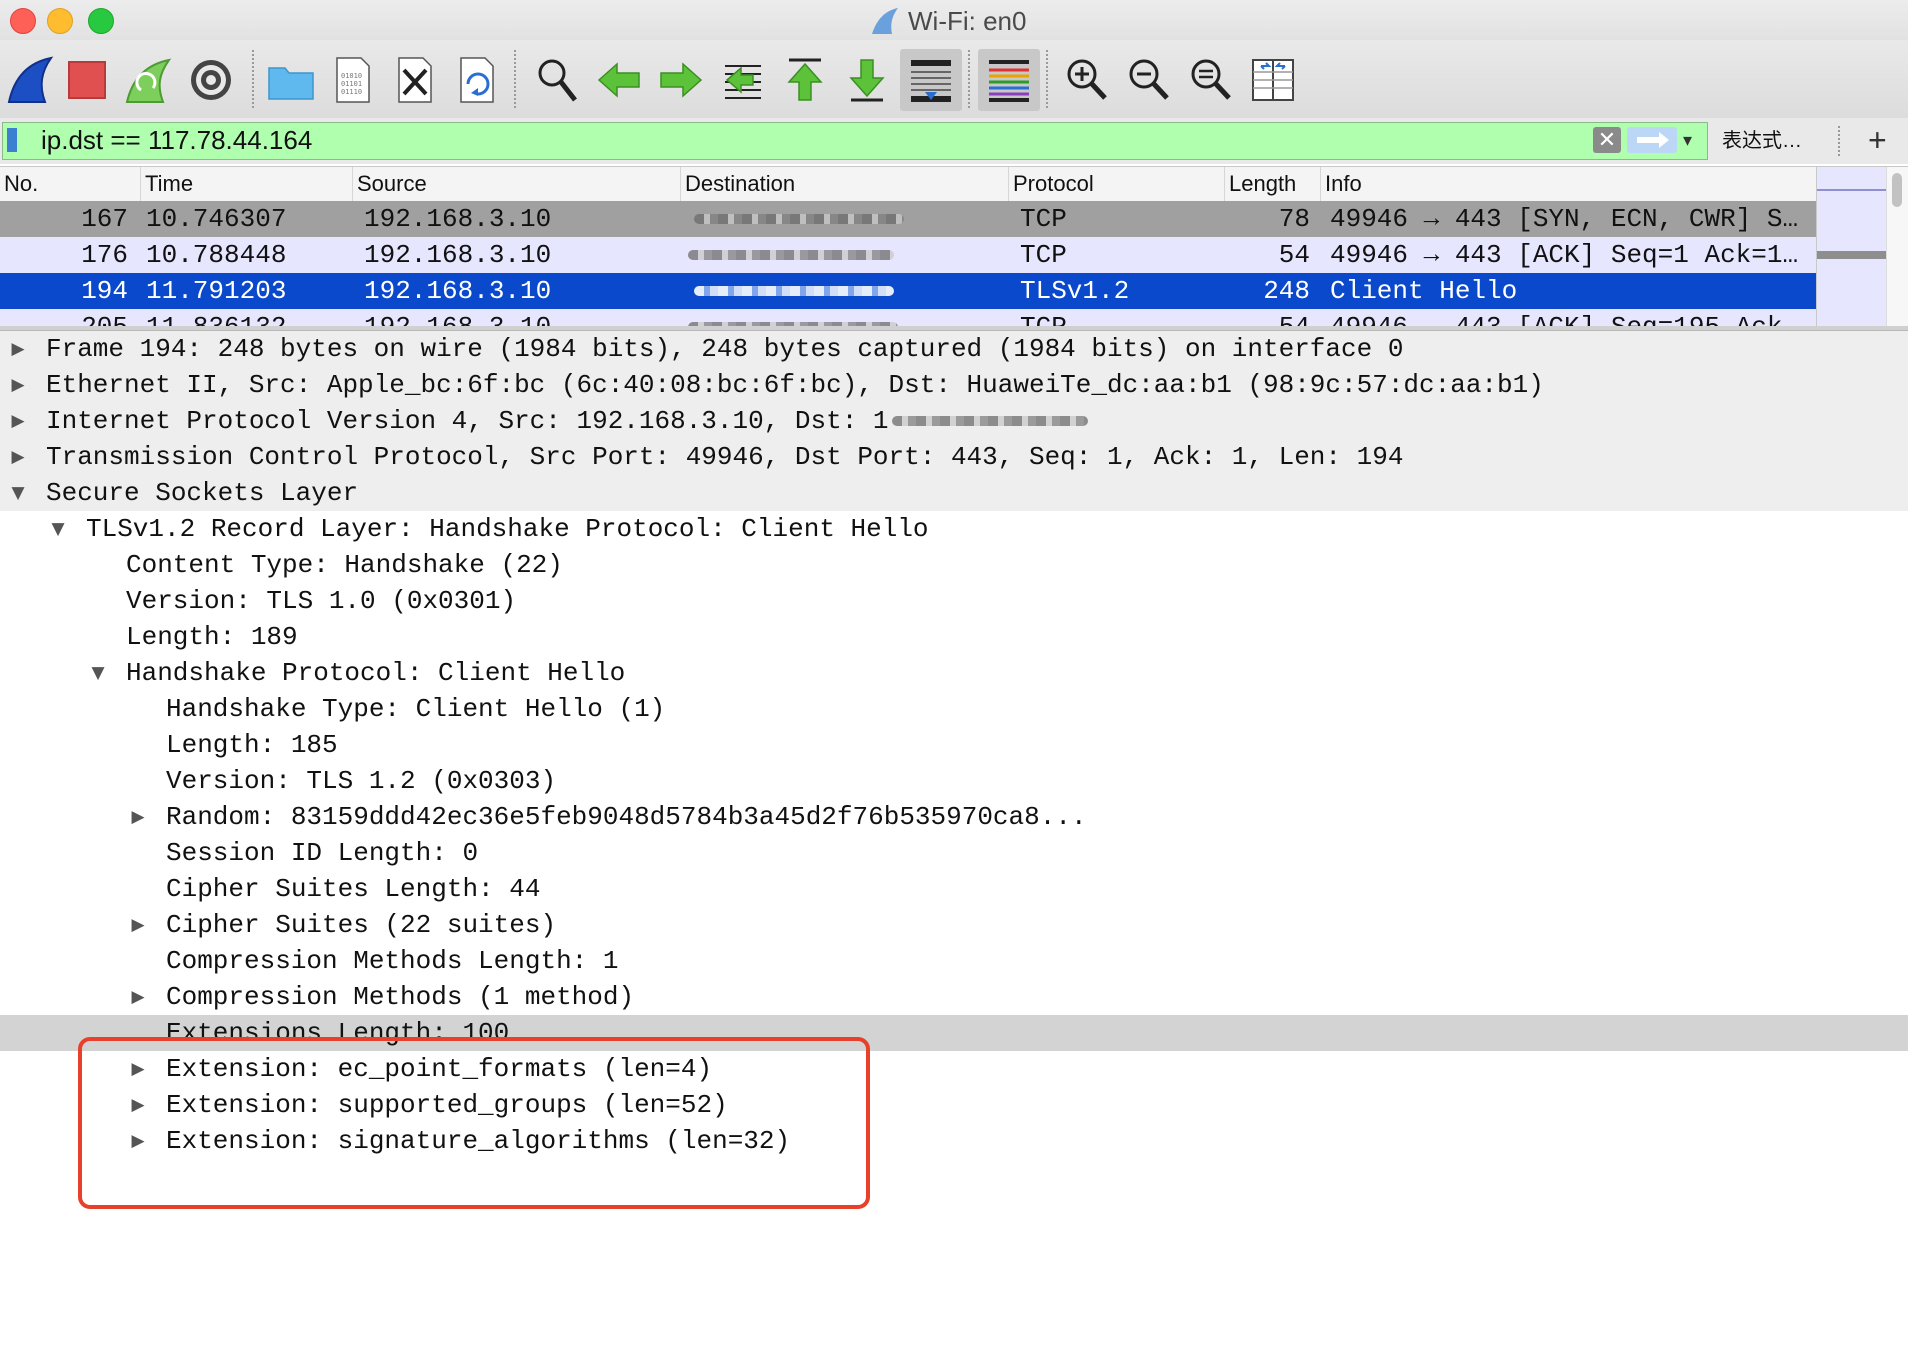 The width and height of the screenshot is (1908, 1370). What do you see at coordinates (844, 184) in the screenshot?
I see `column-header-destination: Destination` at bounding box center [844, 184].